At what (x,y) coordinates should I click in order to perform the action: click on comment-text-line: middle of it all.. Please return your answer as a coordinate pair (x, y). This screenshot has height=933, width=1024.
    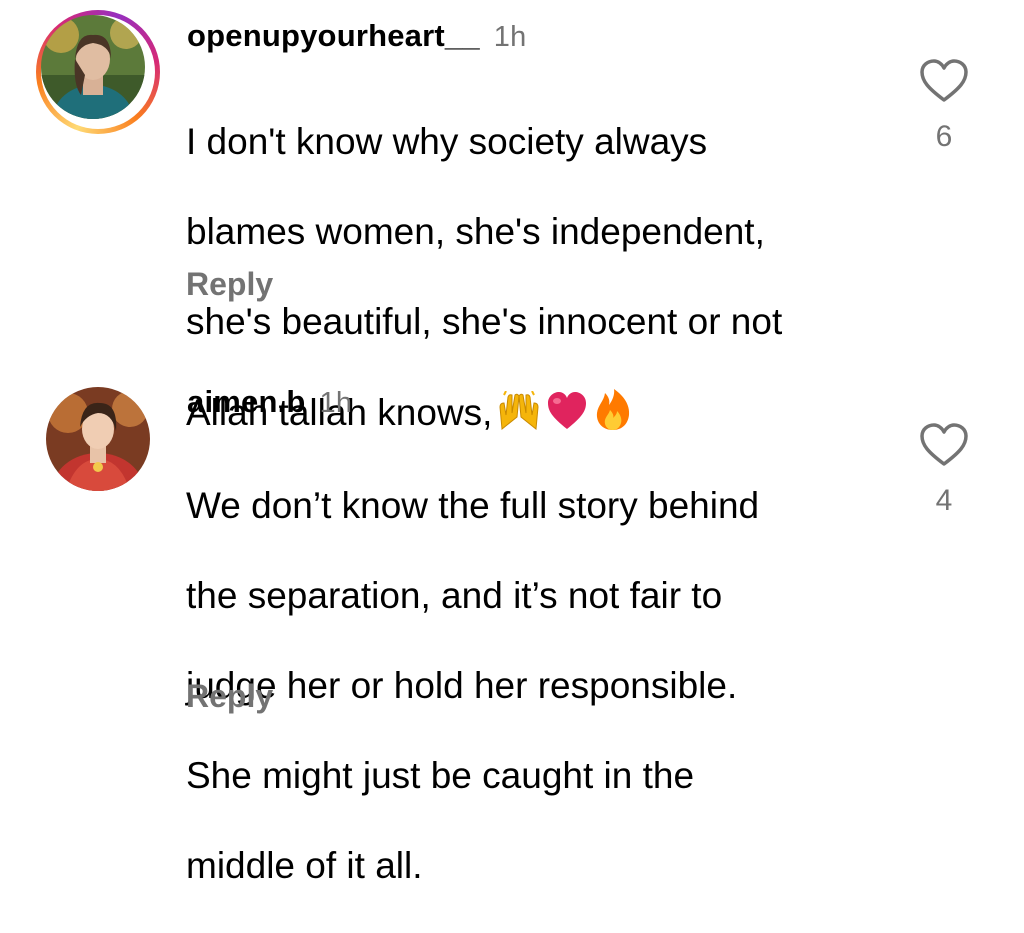
    Looking at the image, I should click on (304, 865).